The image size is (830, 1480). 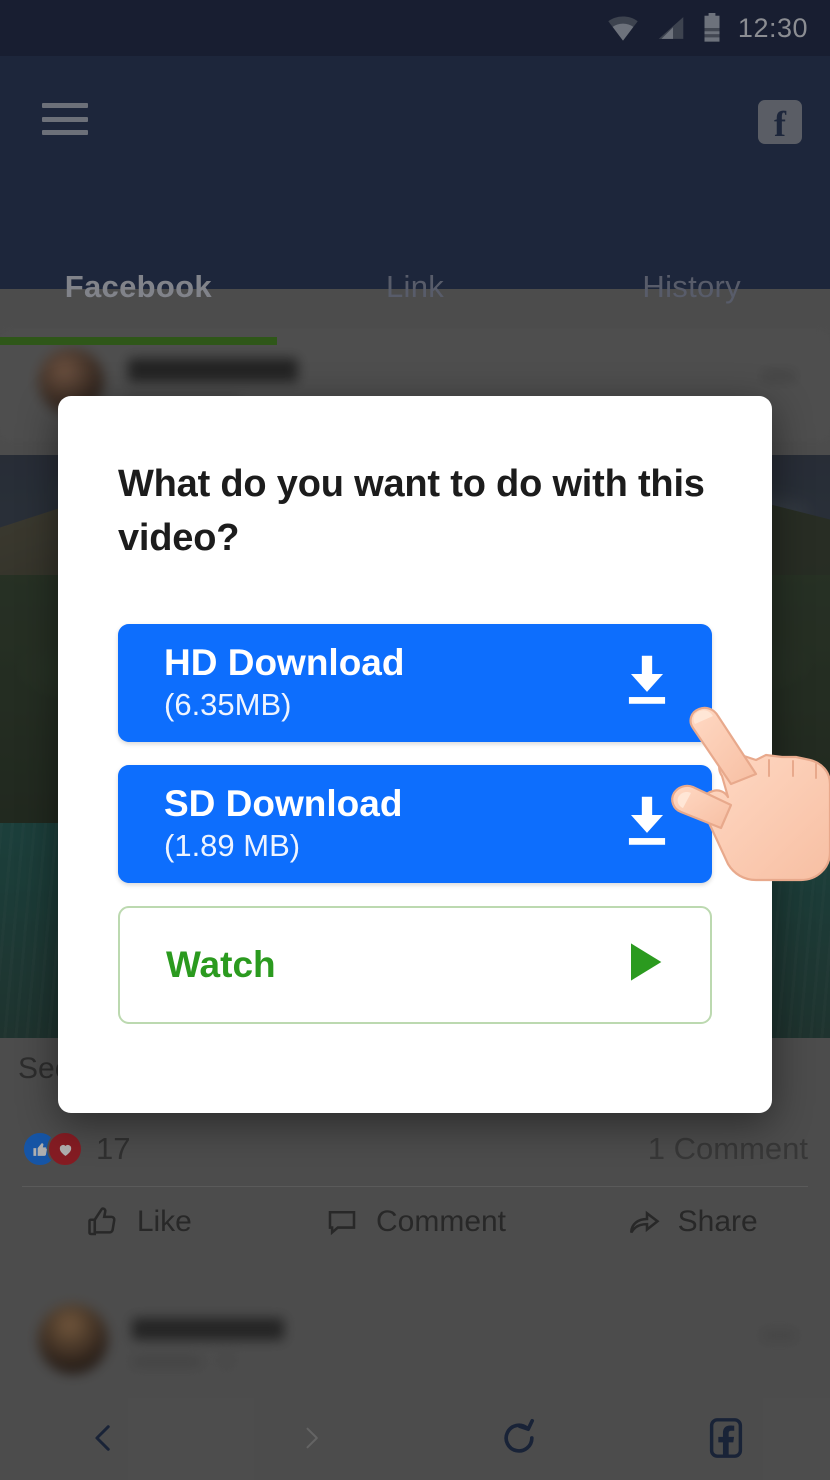 I want to click on dialog-title: What do you want to do with this video?, so click(x=411, y=511).